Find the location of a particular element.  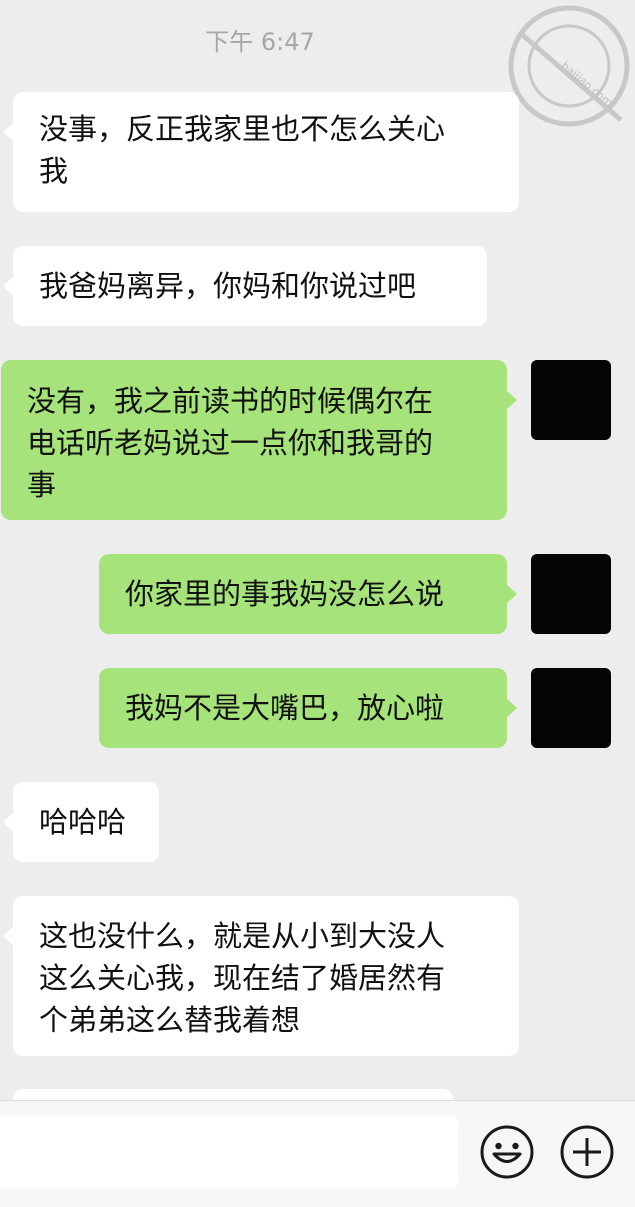

plus-icon is located at coordinates (587, 1152).